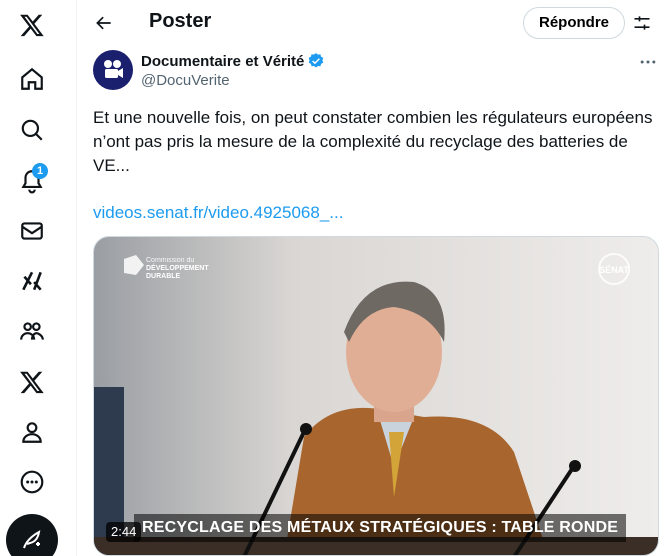 The image size is (670, 556). I want to click on senat-logo: SÉNAT, so click(614, 269).